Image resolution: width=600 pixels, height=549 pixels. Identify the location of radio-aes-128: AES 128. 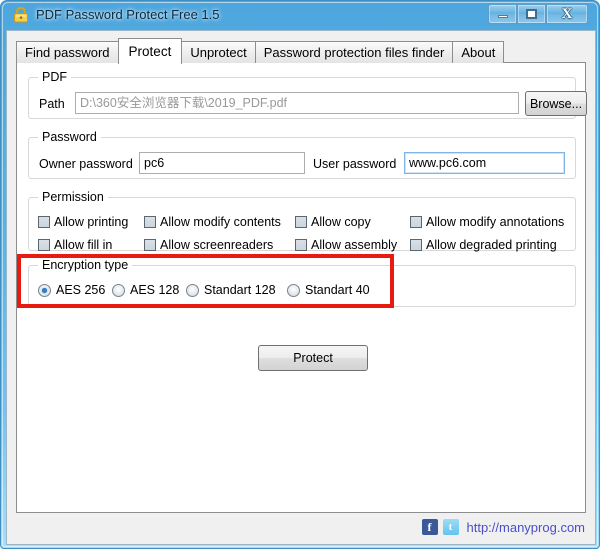
(145, 290).